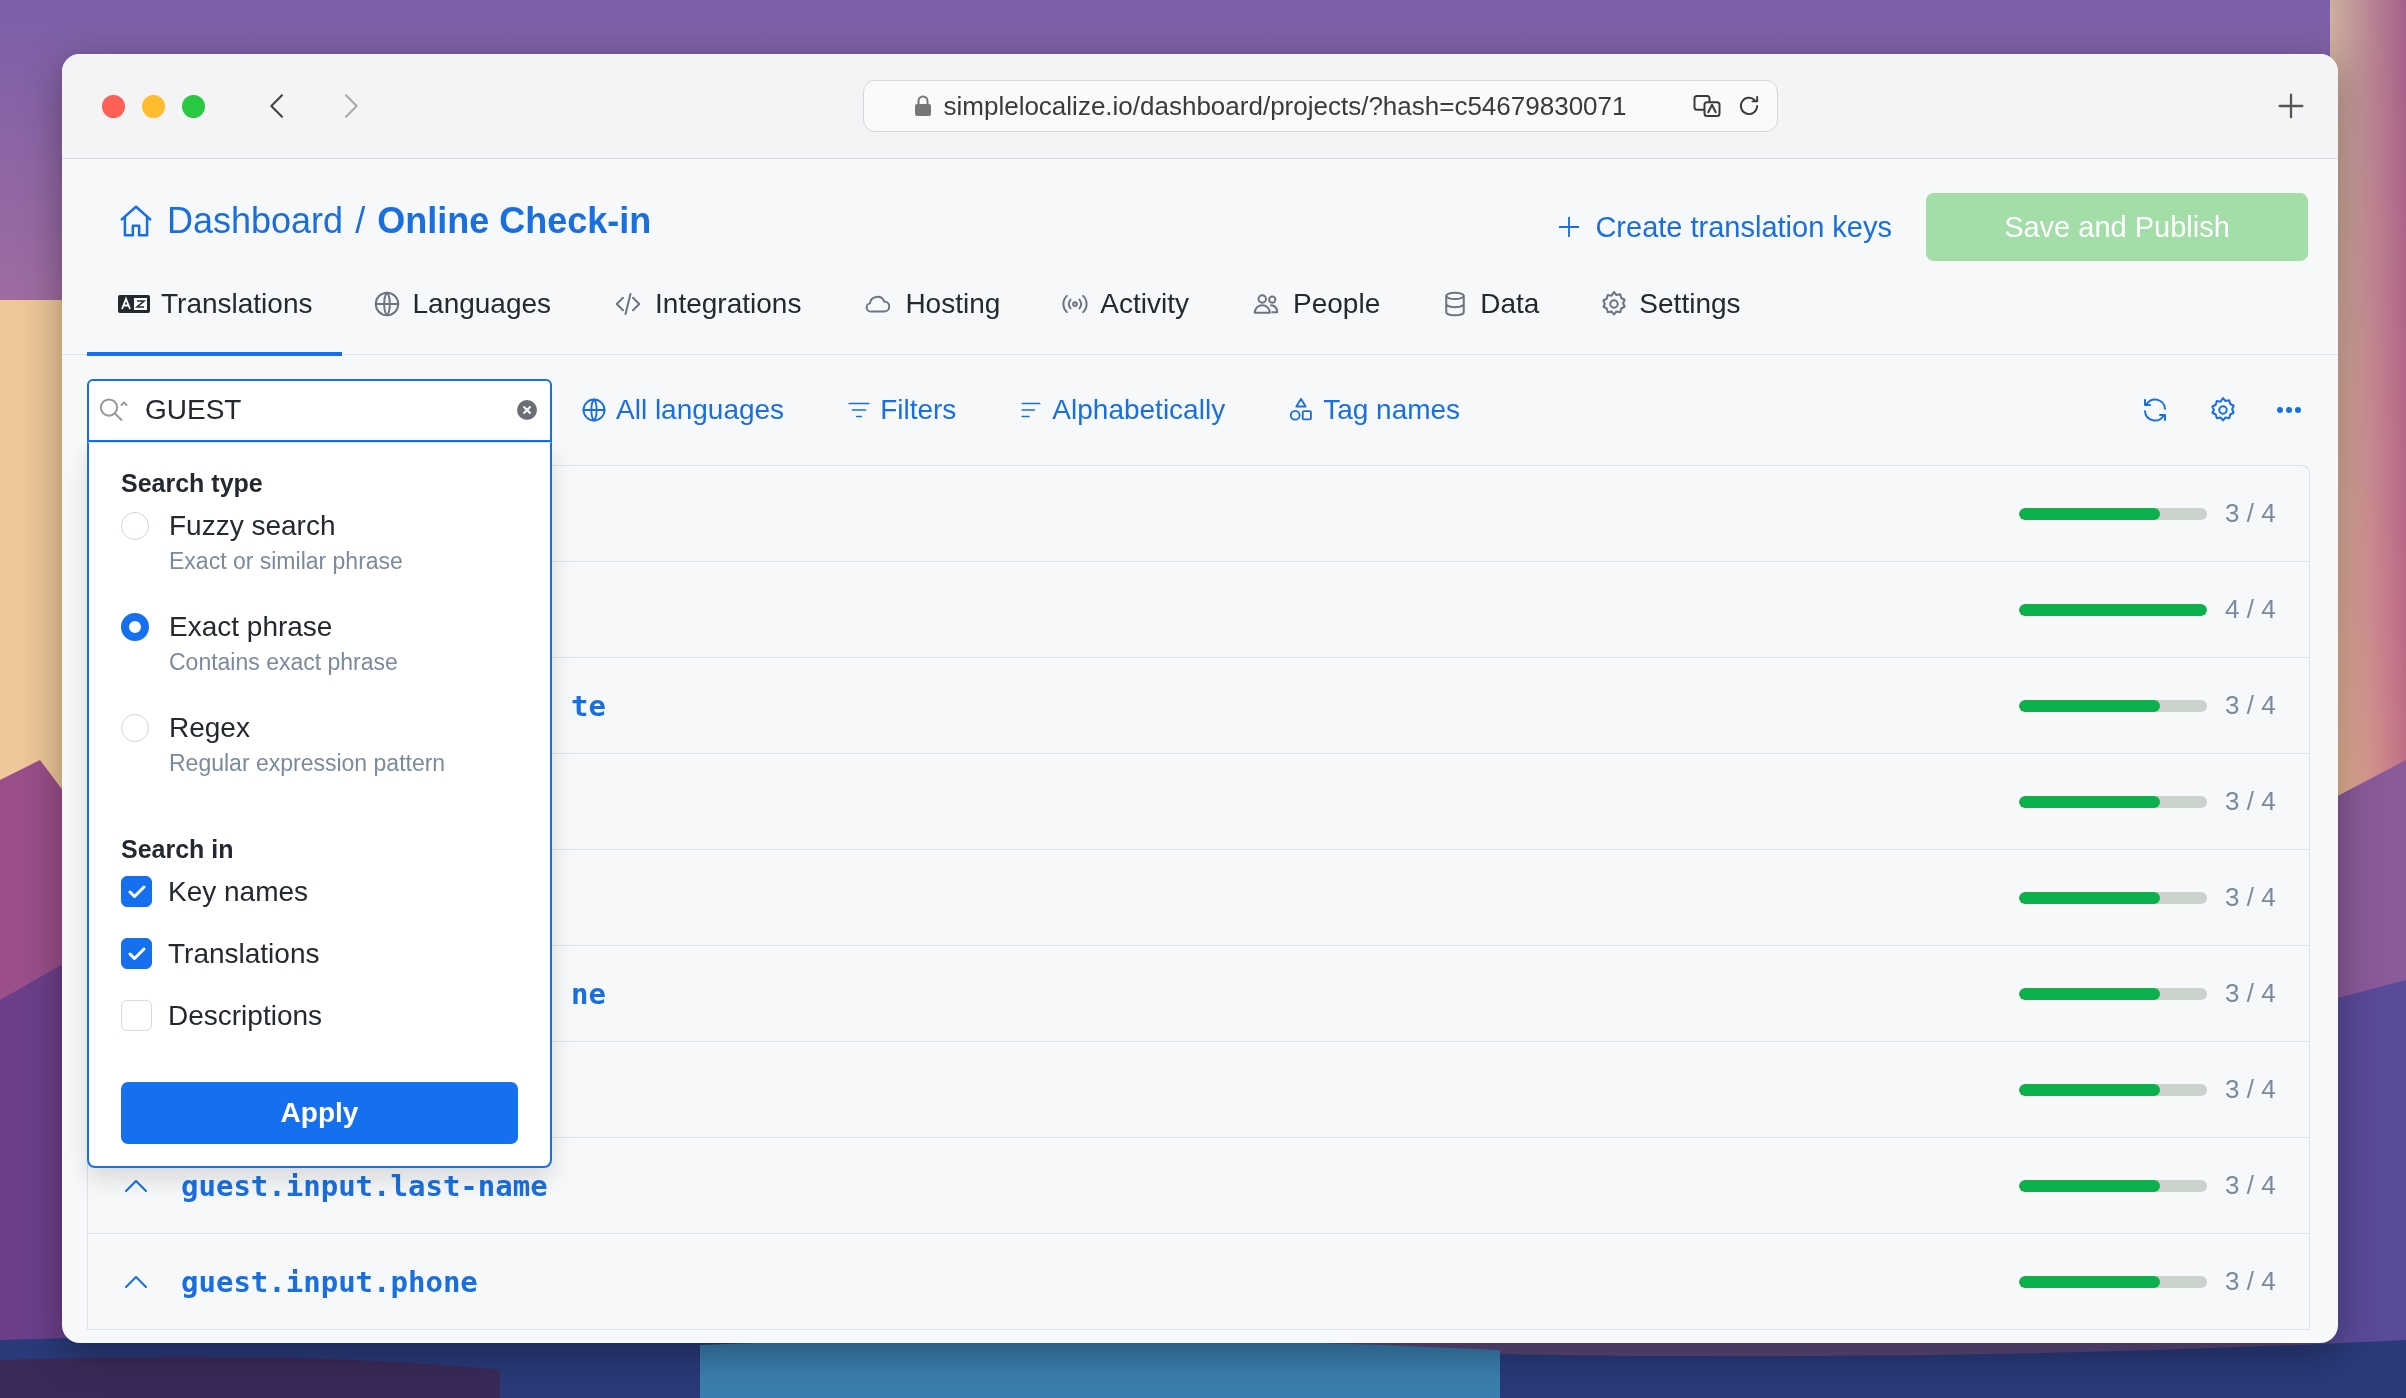  I want to click on tab: Data, so click(1490, 303).